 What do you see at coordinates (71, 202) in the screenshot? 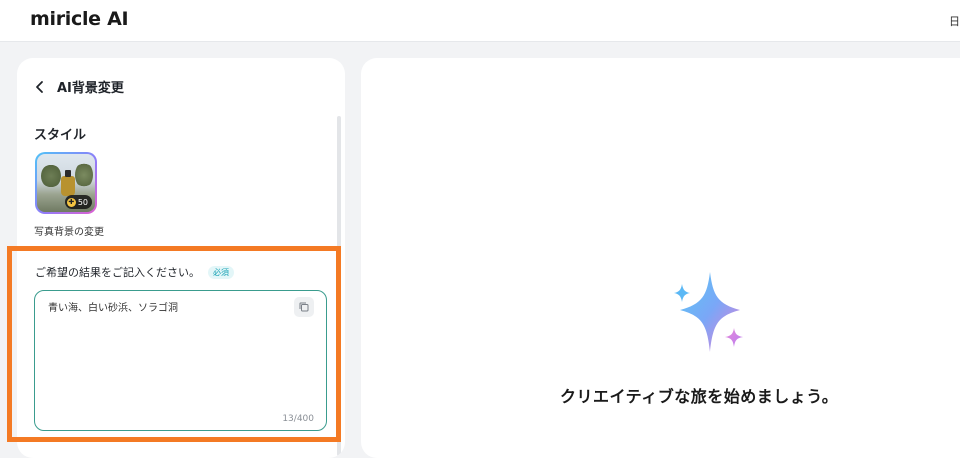
I see `coin-icon: ✚` at bounding box center [71, 202].